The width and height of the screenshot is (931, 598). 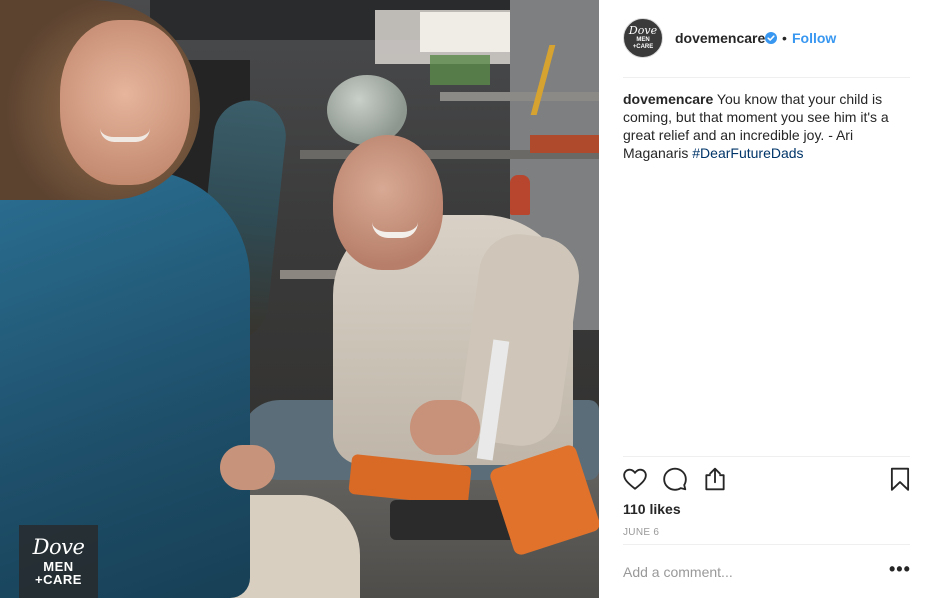 What do you see at coordinates (900, 569) in the screenshot?
I see `more-options-icon: •••` at bounding box center [900, 569].